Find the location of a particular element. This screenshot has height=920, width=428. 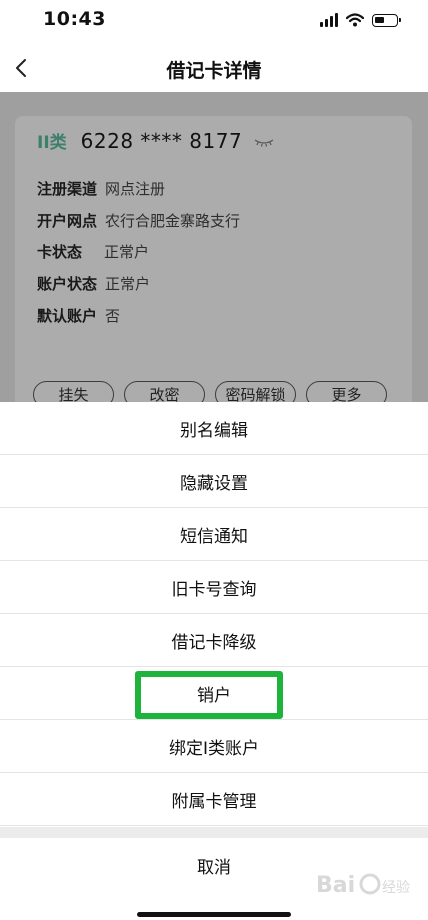

status-bar: 10:43 is located at coordinates (214, 22).